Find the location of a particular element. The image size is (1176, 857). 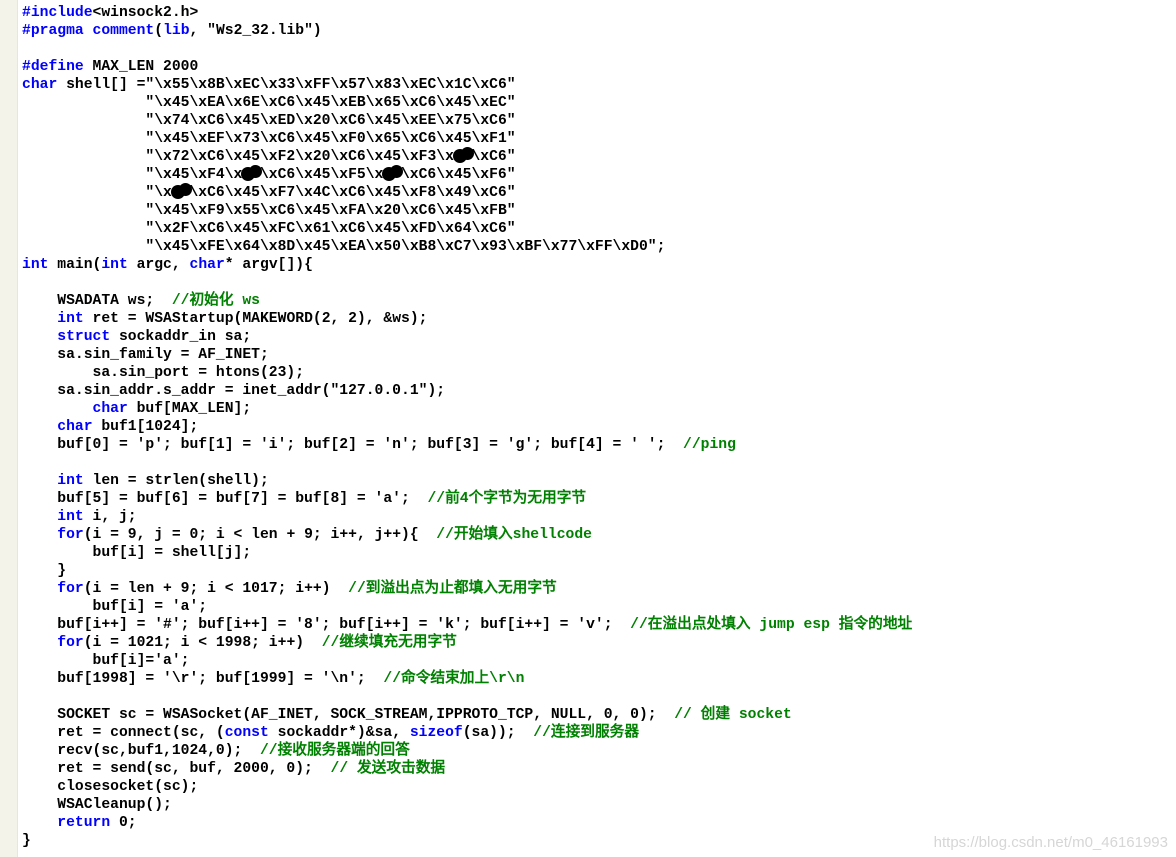

code-token: recv(sc,buf1,1024,0); is located at coordinates (141, 751).